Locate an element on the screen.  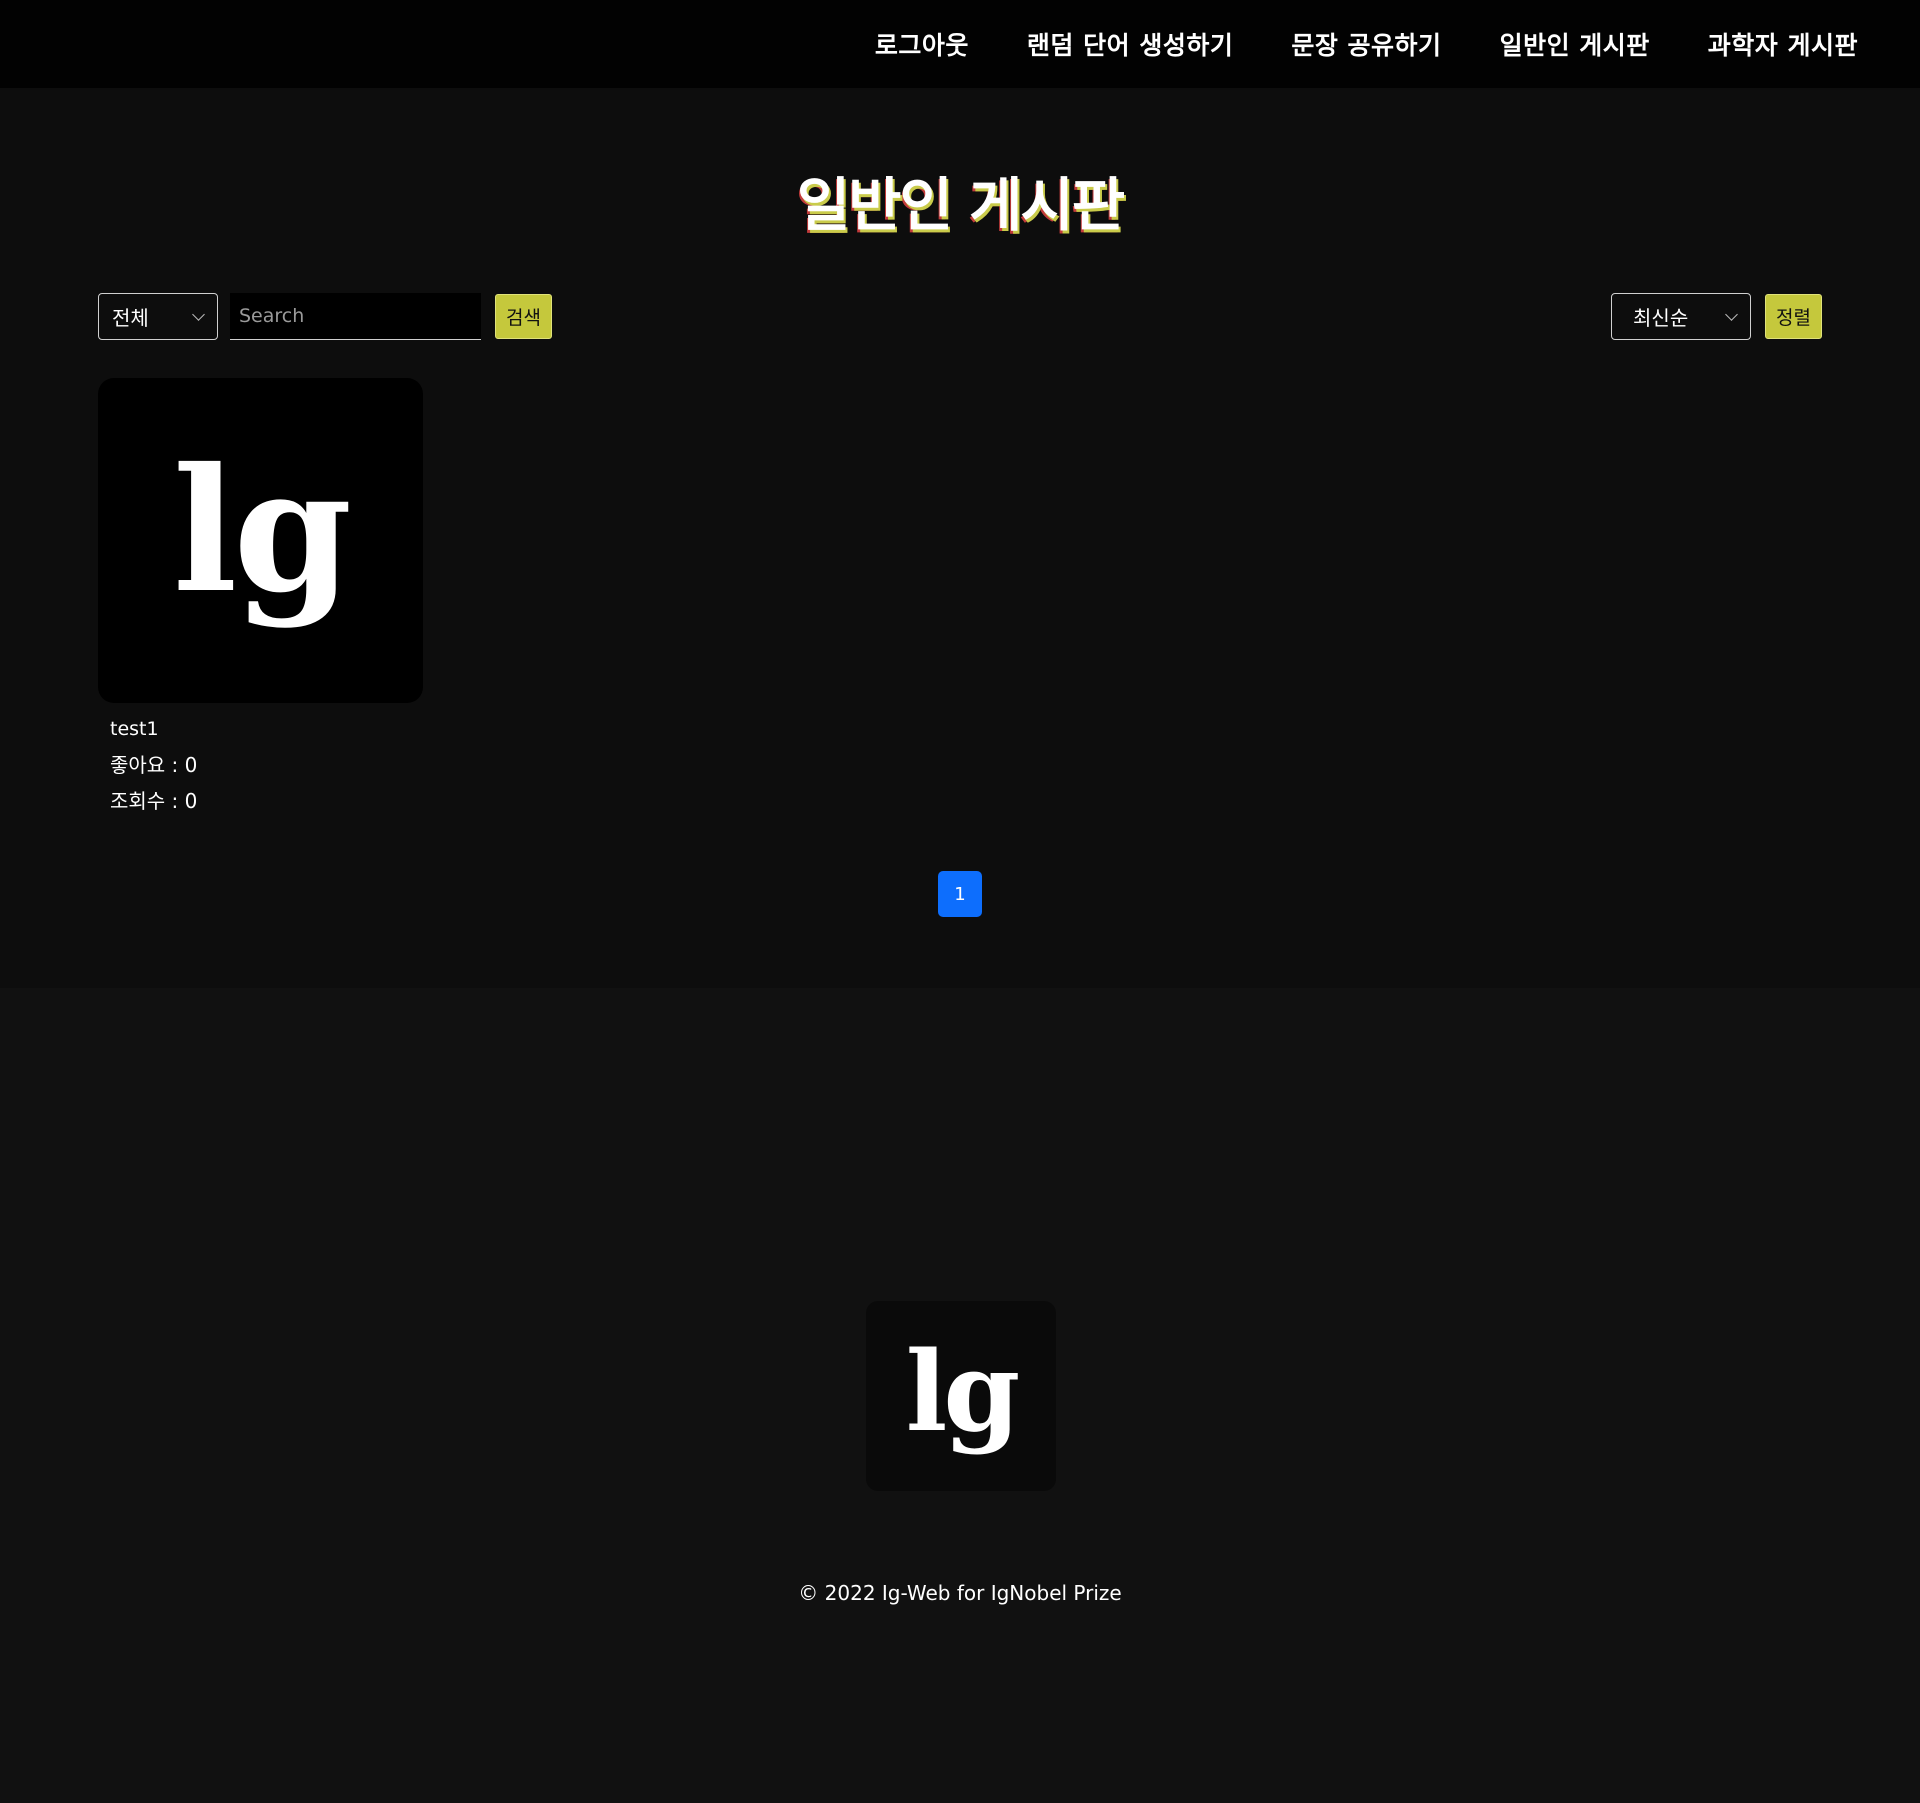
post-title: test1 is located at coordinates (266, 729).